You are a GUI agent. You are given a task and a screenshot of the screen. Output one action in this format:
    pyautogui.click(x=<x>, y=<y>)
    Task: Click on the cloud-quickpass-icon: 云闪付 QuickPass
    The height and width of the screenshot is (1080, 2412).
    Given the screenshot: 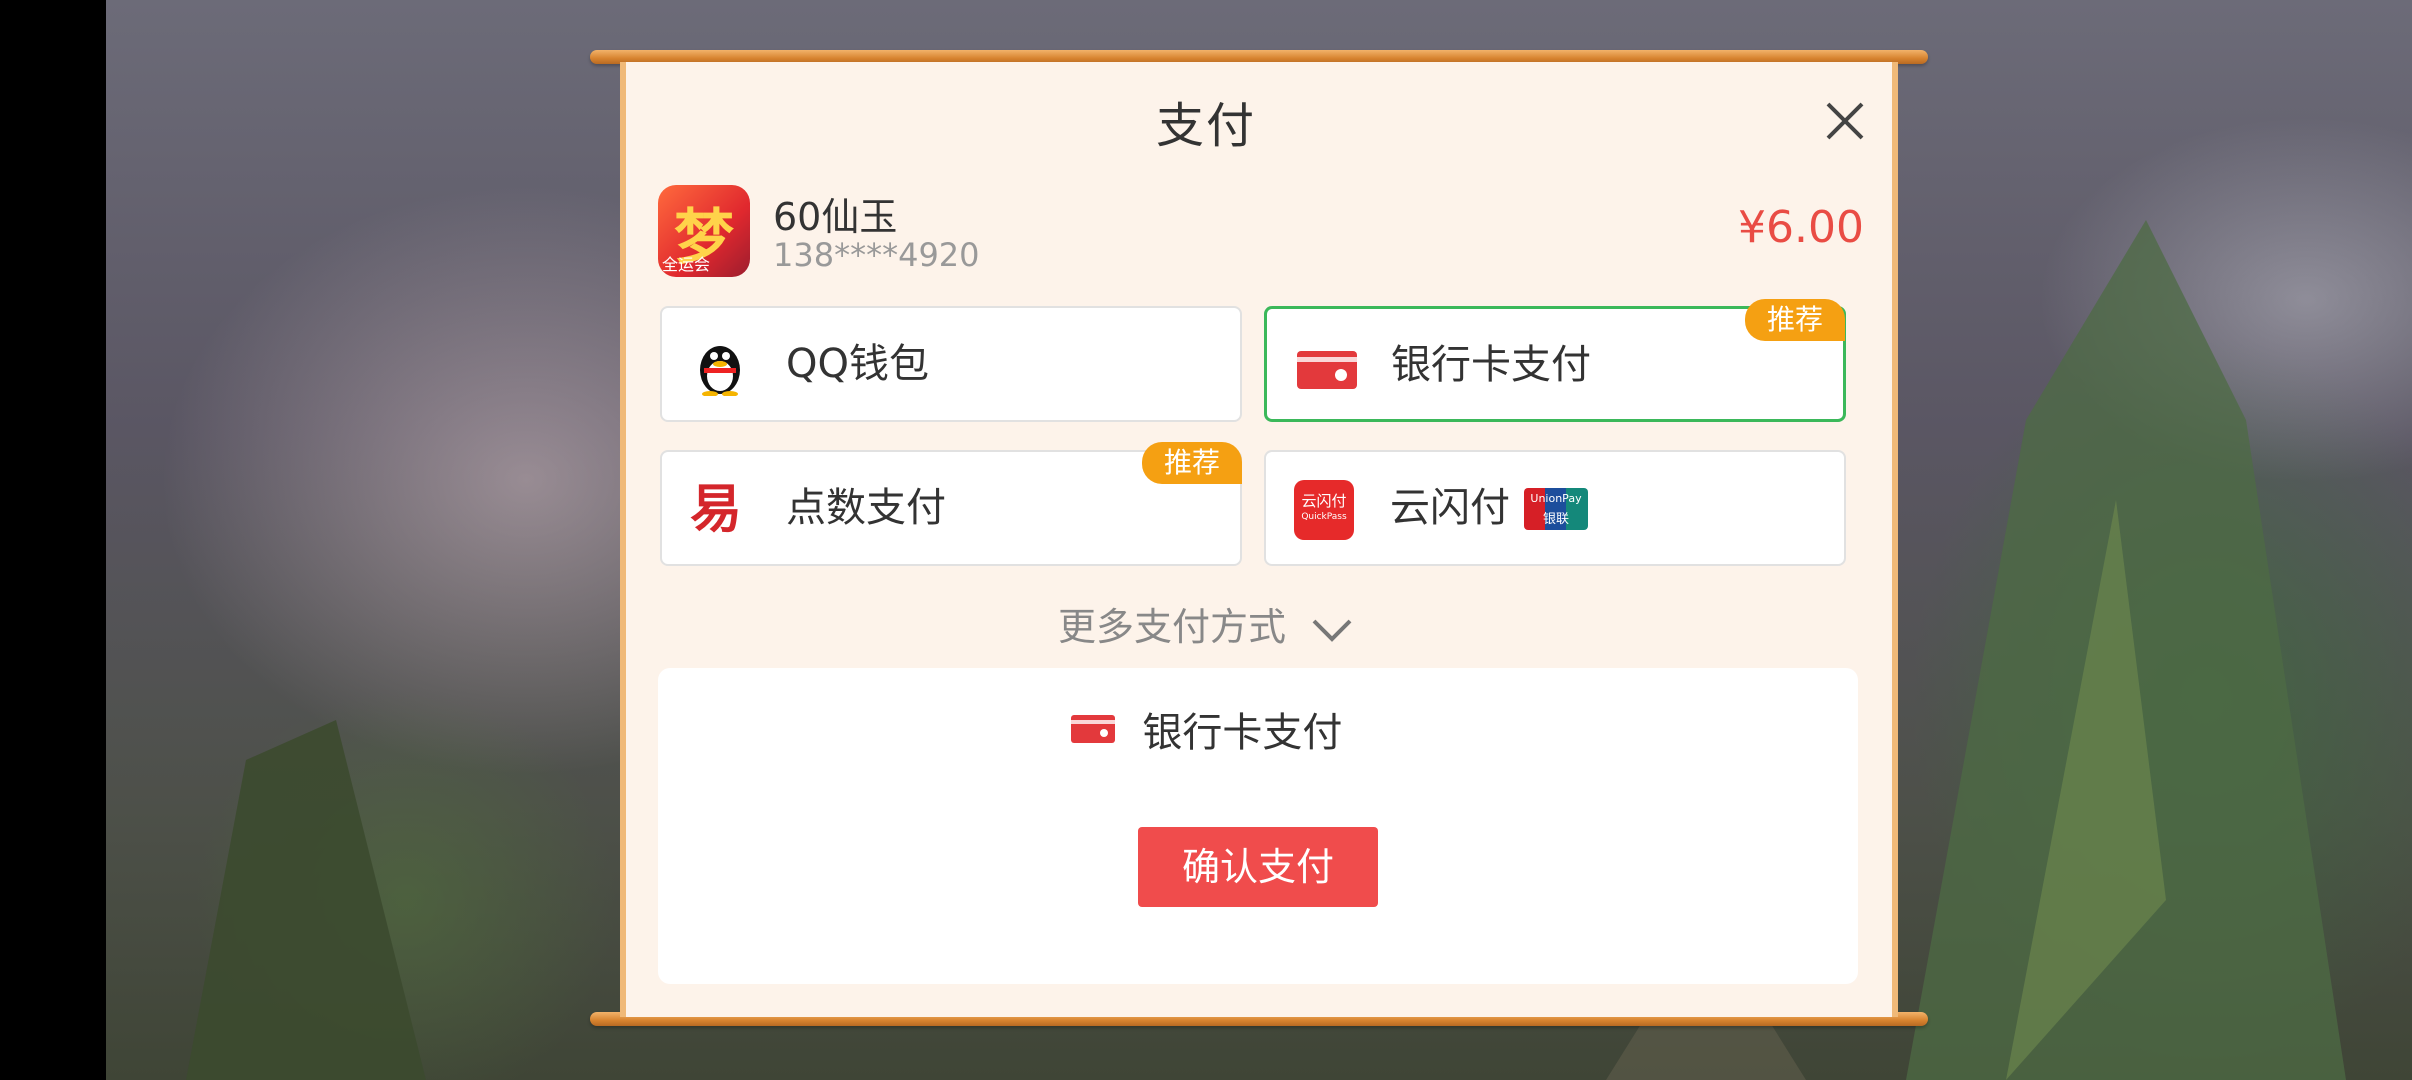 What is the action you would take?
    pyautogui.click(x=1324, y=510)
    